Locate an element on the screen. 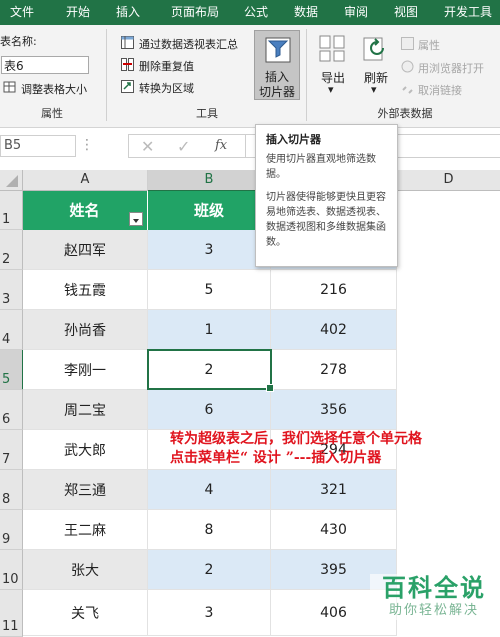 Image resolution: width=500 pixels, height=637 pixels. column-d-cells is located at coordinates (448, 413).